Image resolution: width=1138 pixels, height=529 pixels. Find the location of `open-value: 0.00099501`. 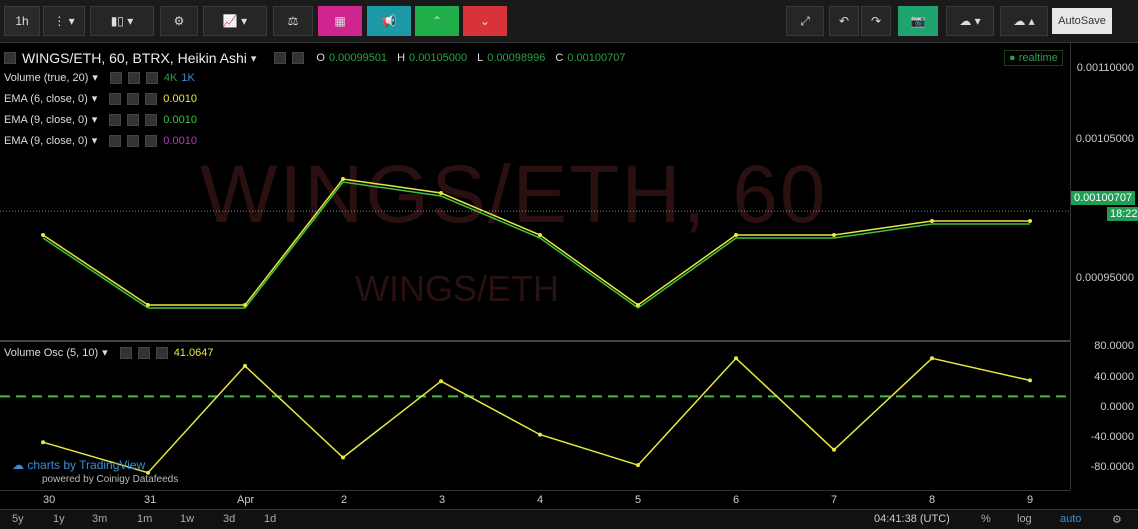

open-value: 0.00099501 is located at coordinates (358, 58).